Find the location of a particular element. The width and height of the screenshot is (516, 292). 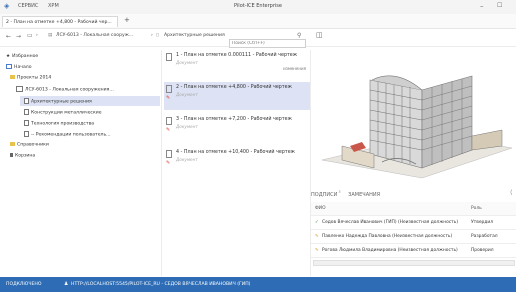

tree-item-label: Архитектурные решения is located at coordinates (61, 102).